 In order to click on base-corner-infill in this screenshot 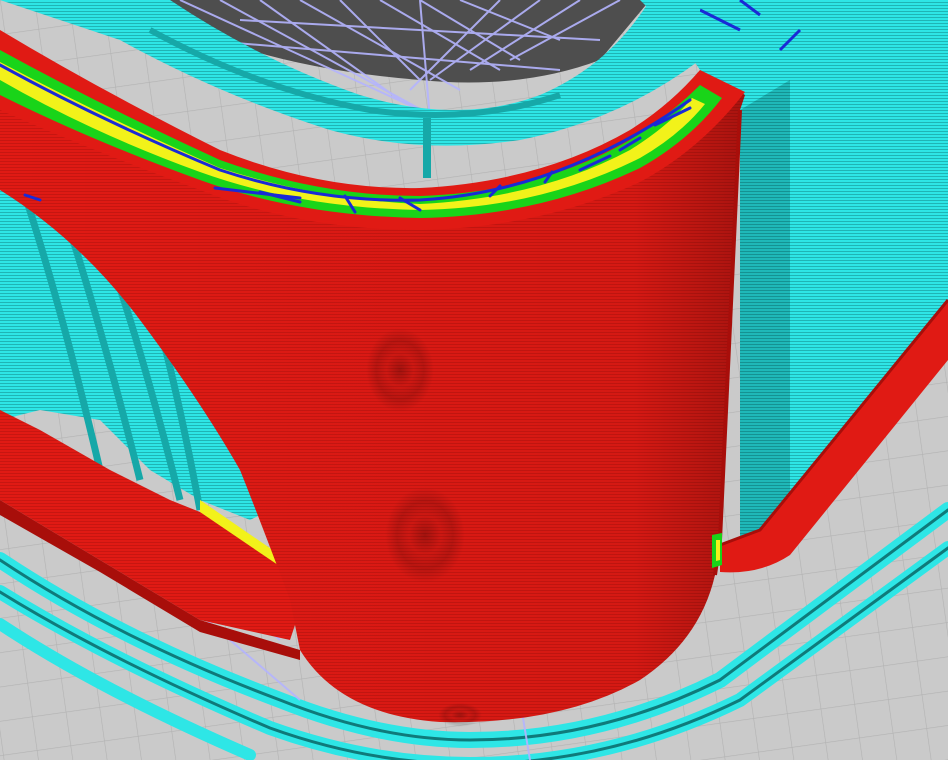, I will do `click(718, 550)`.